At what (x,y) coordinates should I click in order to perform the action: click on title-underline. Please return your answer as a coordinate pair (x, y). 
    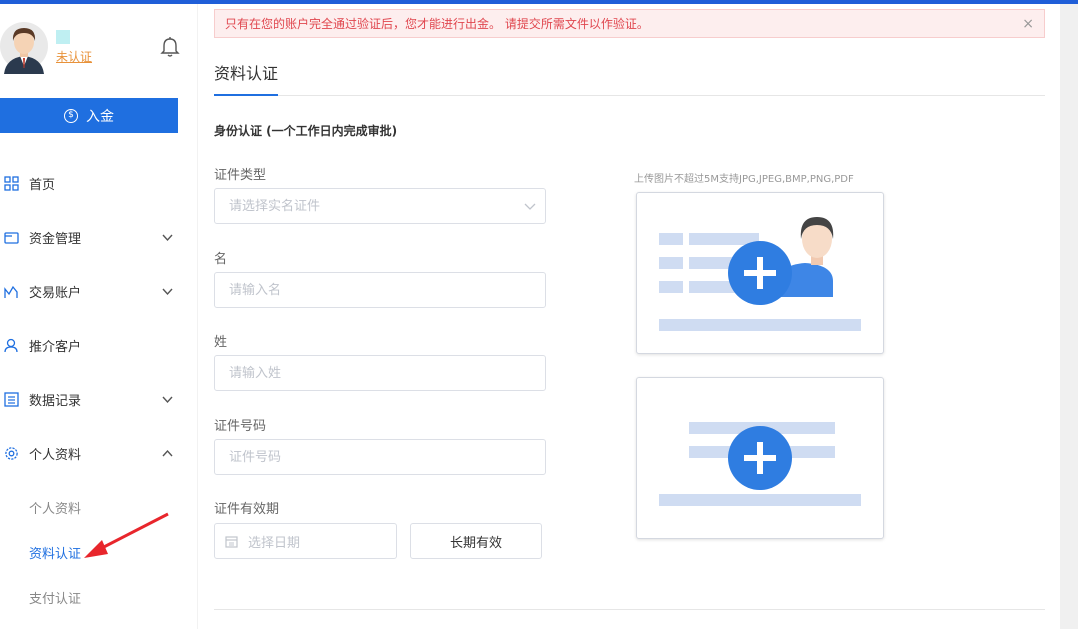
    Looking at the image, I should click on (246, 95).